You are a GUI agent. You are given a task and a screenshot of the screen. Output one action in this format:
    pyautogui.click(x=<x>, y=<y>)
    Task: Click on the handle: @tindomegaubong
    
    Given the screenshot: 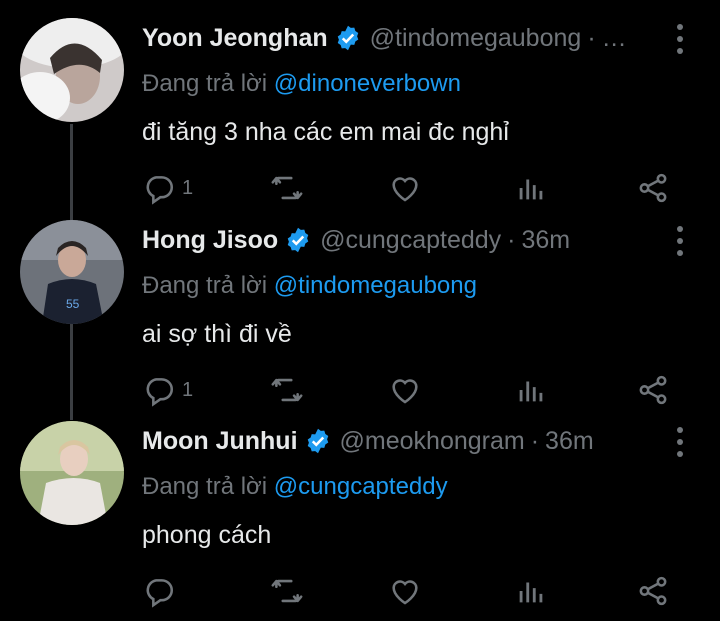 What is the action you would take?
    pyautogui.click(x=476, y=38)
    